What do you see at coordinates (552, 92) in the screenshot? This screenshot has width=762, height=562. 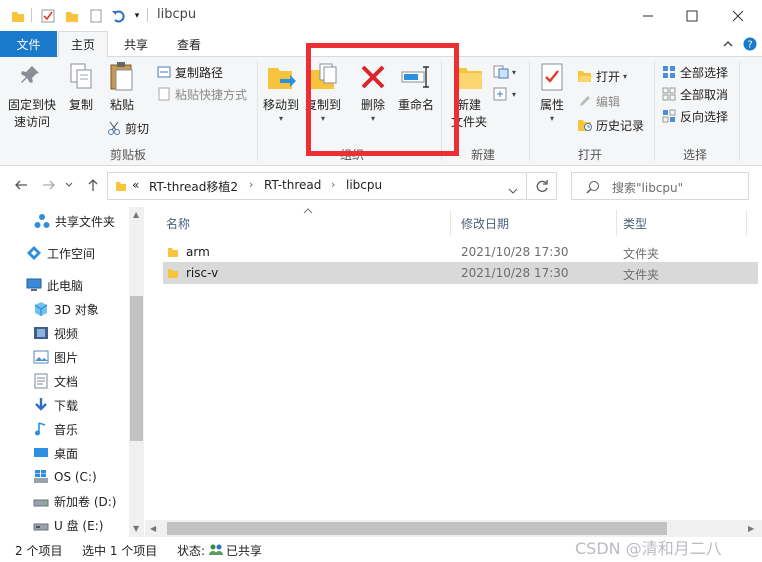 I see `properties-button: 属性 ▾` at bounding box center [552, 92].